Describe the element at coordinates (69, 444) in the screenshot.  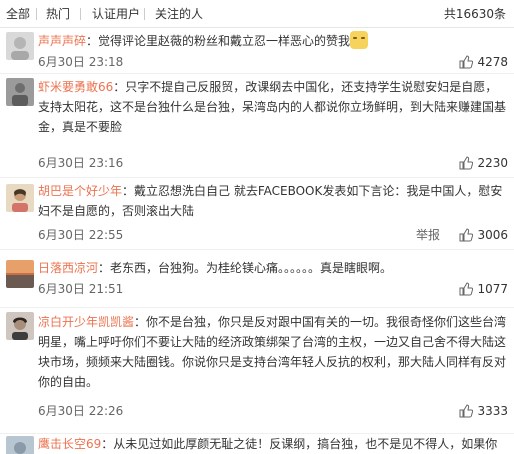
I see `comment-username: 鹰击长空69` at that location.